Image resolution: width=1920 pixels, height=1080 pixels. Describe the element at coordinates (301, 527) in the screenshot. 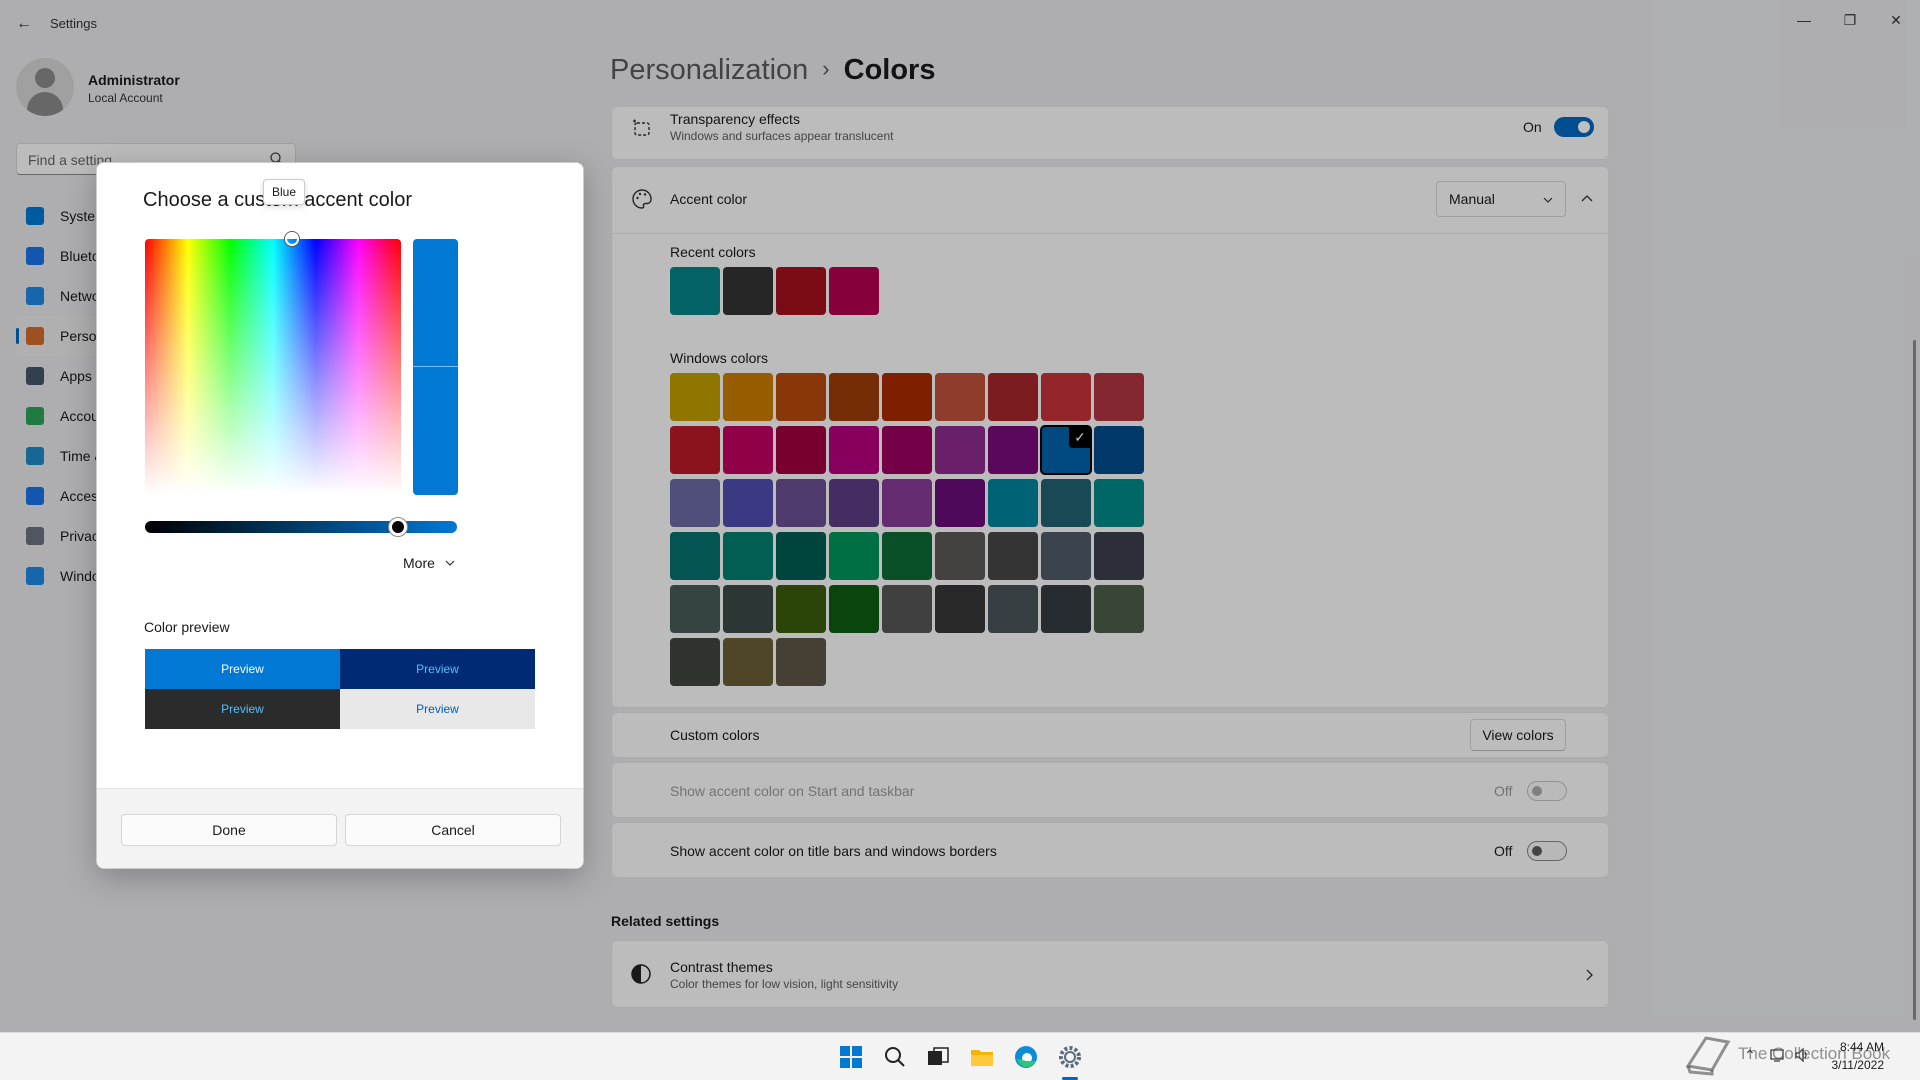

I see `value-slider` at that location.